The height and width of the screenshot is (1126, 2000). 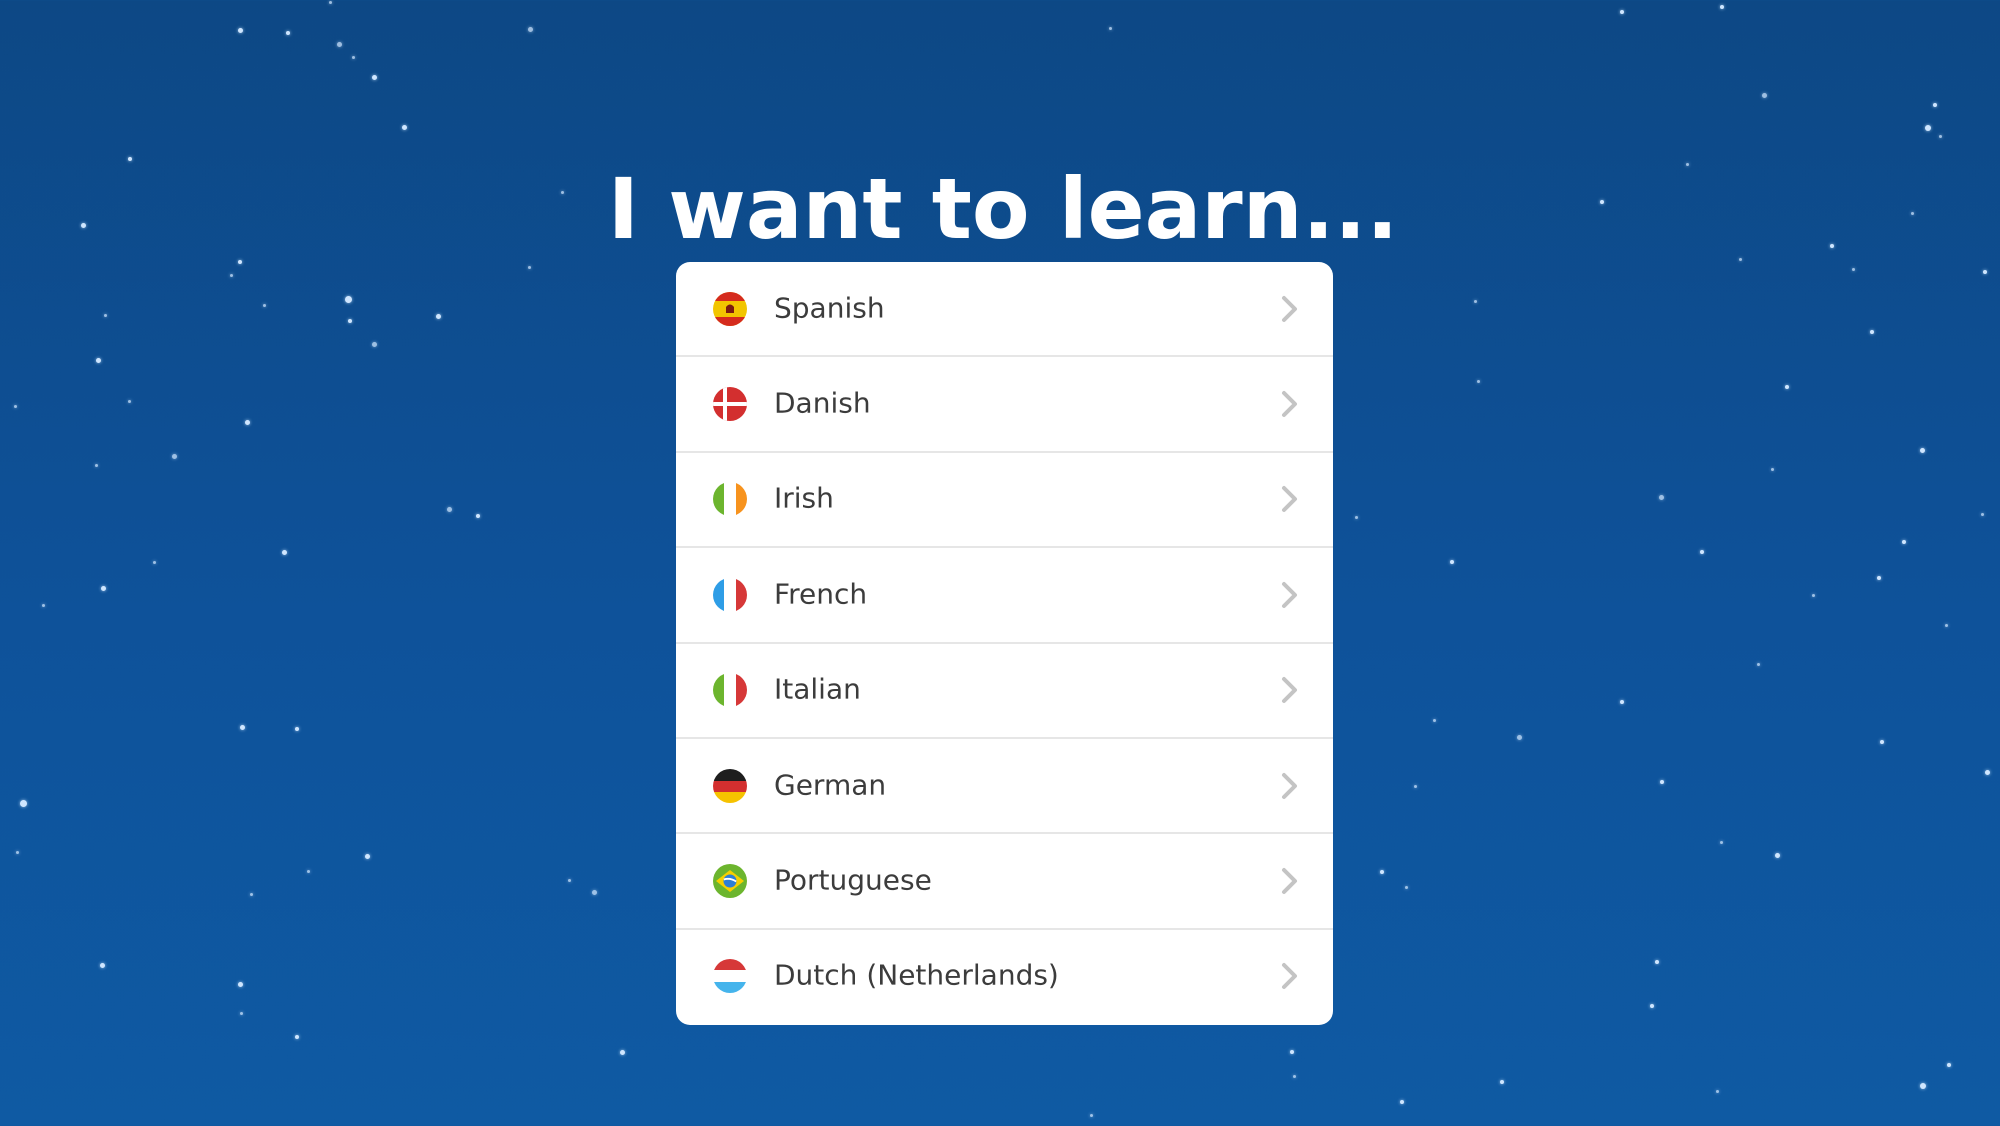 What do you see at coordinates (730, 785) in the screenshot?
I see `germany-flag-icon` at bounding box center [730, 785].